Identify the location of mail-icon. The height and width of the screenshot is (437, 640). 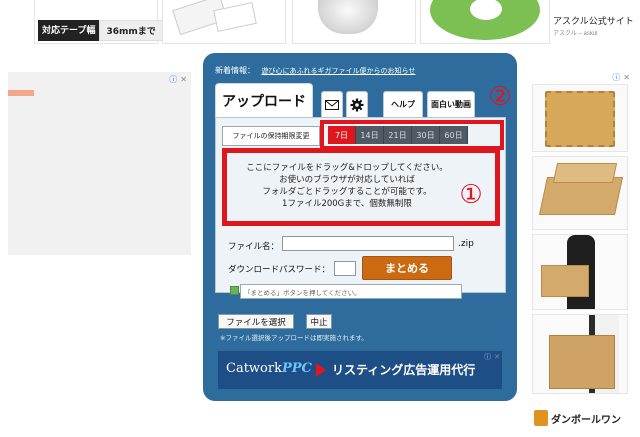
(332, 104).